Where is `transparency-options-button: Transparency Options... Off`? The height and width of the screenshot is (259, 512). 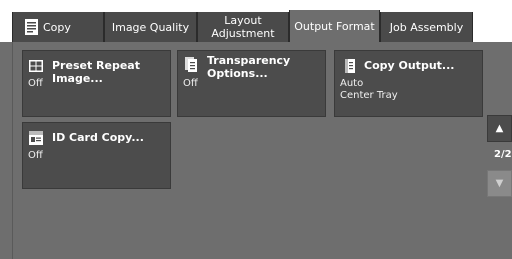 transparency-options-button: Transparency Options... Off is located at coordinates (251, 83).